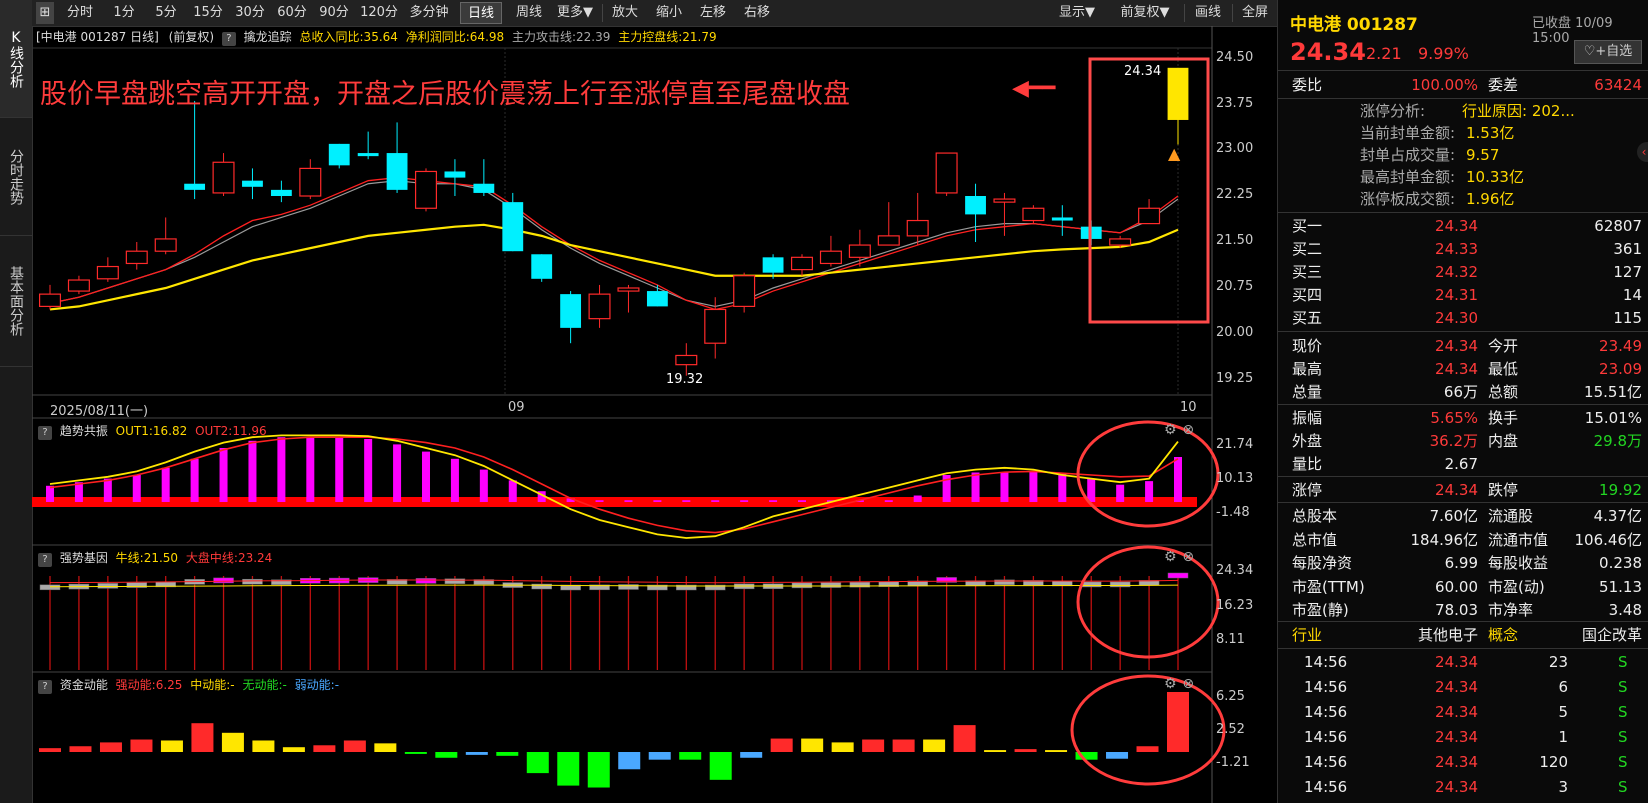 This screenshot has height=803, width=1648. I want to click on bid-label: 买一, so click(1307, 226).